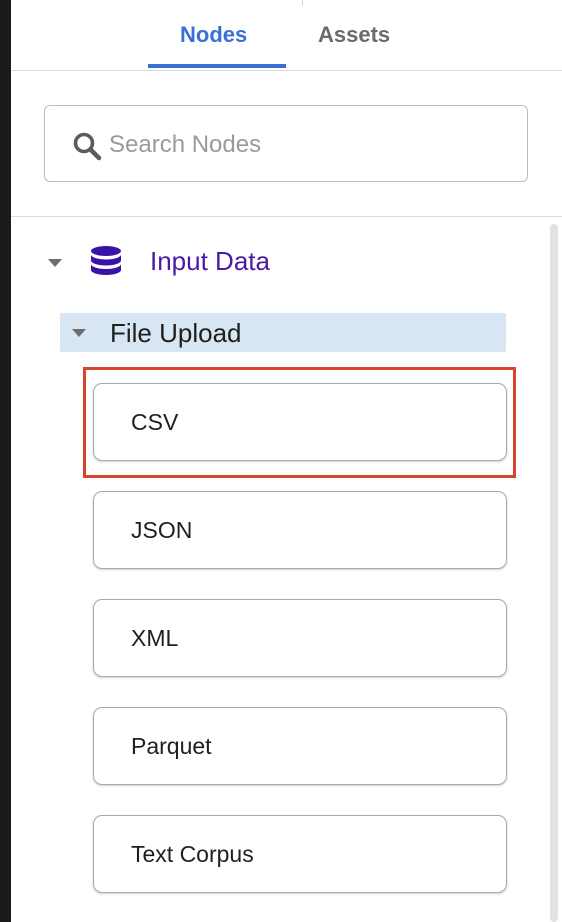  I want to click on tab-bar: Nodes Assets, so click(286, 35).